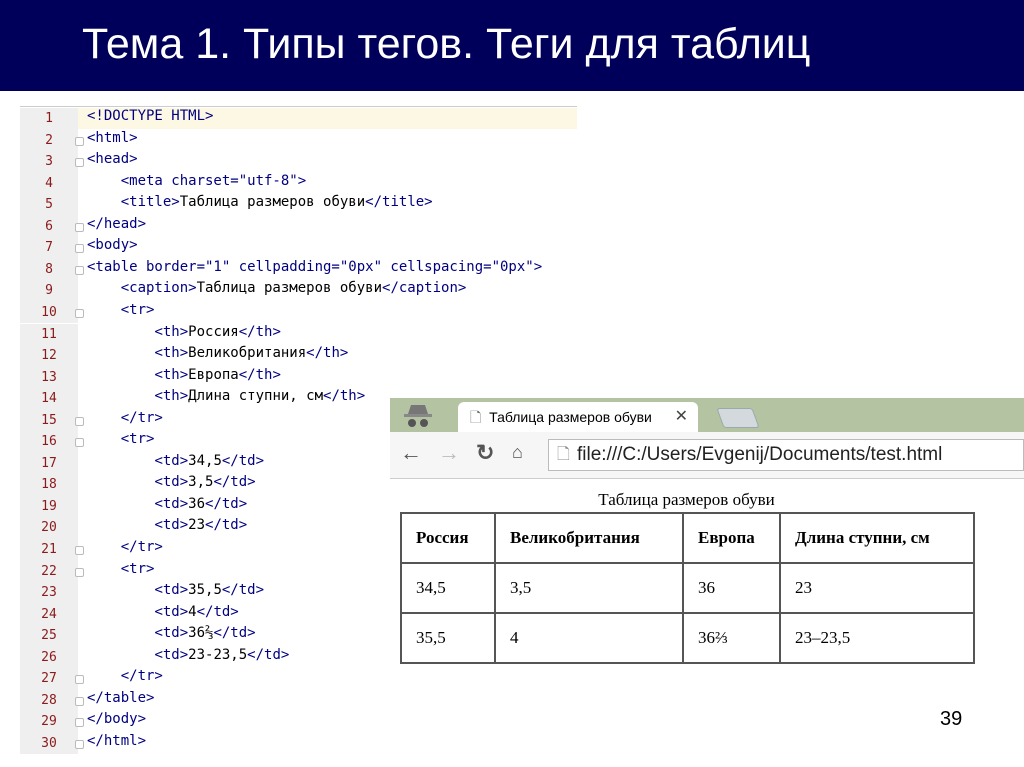 The height and width of the screenshot is (767, 1024). I want to click on code-line: <th>Россия</th>, so click(183, 335).